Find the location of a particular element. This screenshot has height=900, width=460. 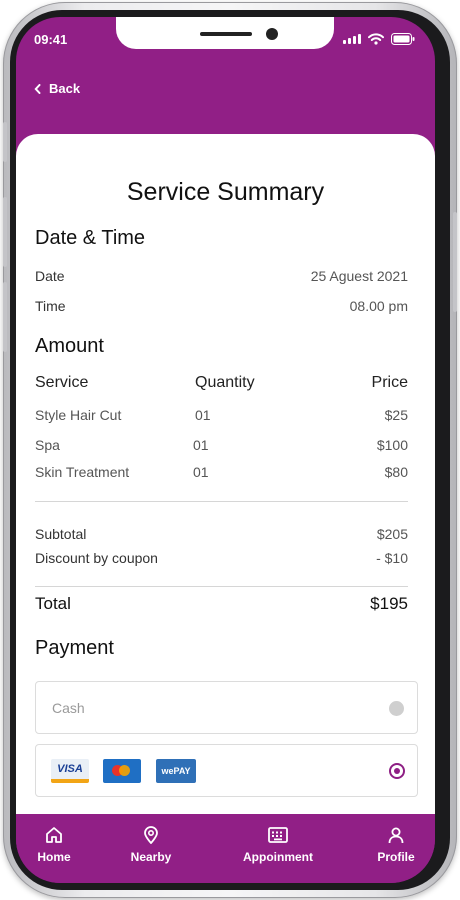

cash-radio is located at coordinates (396, 708).